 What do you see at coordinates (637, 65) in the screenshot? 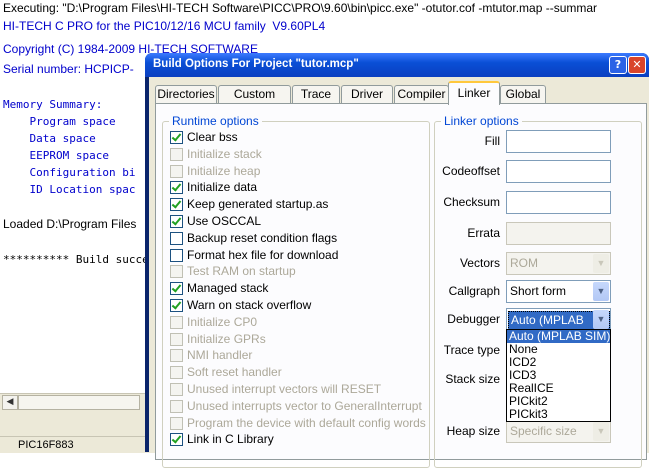
I see `close-button: ✕` at bounding box center [637, 65].